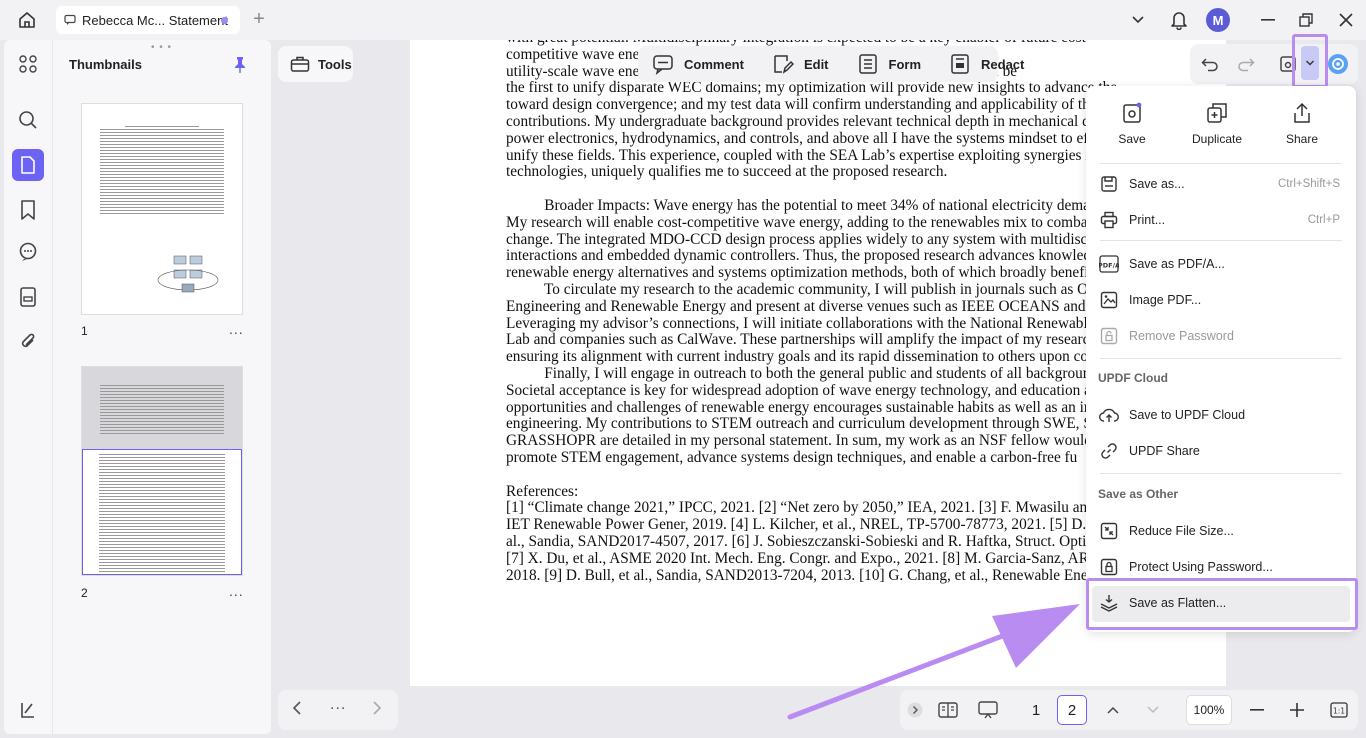 The height and width of the screenshot is (738, 1366). What do you see at coordinates (1181, 336) in the screenshot?
I see `remove-password-label: Remove Password` at bounding box center [1181, 336].